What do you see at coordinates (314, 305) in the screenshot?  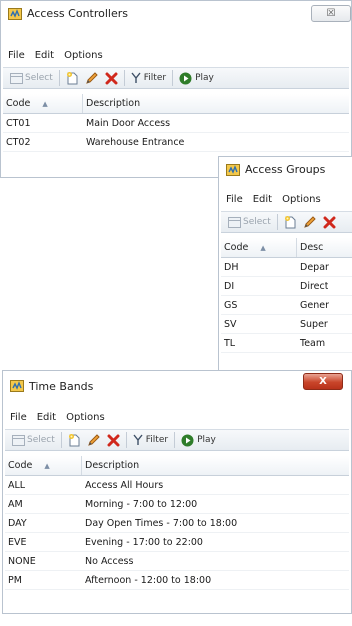 I see `description-cell: Gener` at bounding box center [314, 305].